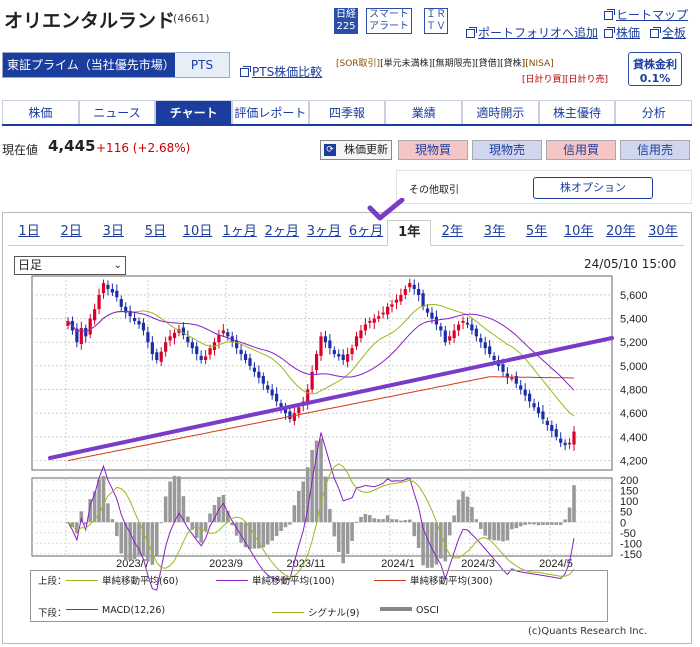 This screenshot has width=700, height=647. Describe the element at coordinates (634, 438) in the screenshot. I see `y-tick-label: 4,400` at that location.